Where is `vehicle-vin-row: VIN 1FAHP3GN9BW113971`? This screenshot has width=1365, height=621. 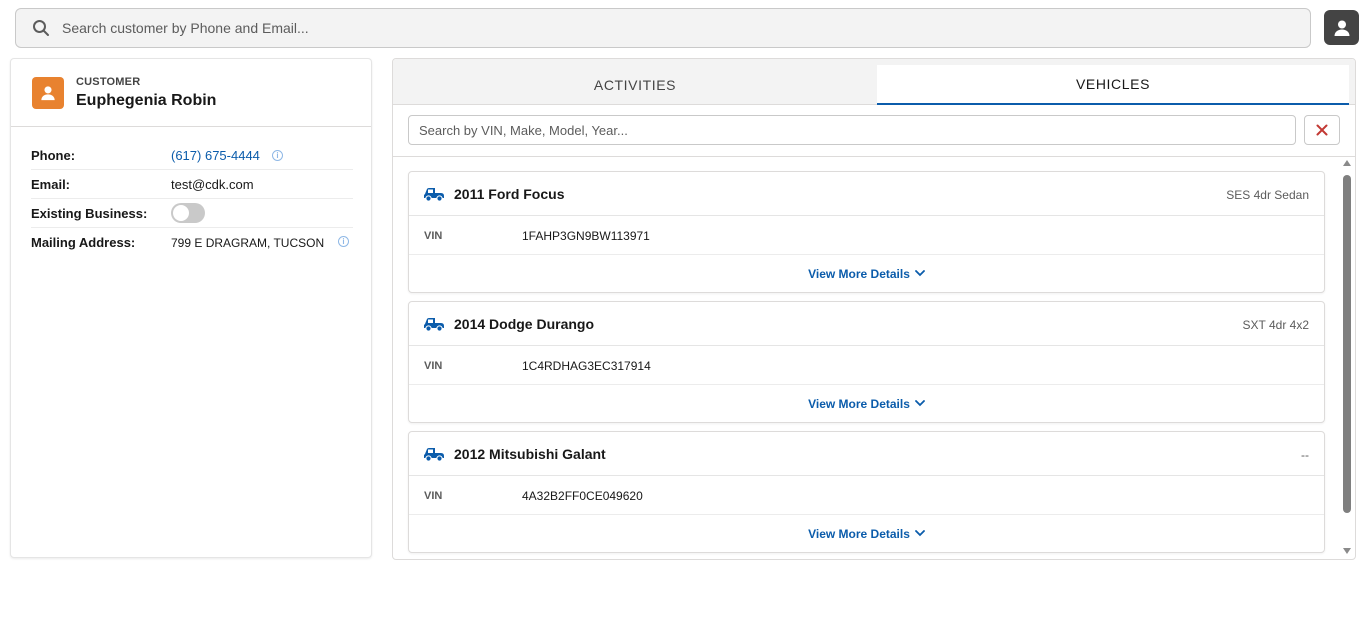 vehicle-vin-row: VIN 1FAHP3GN9BW113971 is located at coordinates (866, 235).